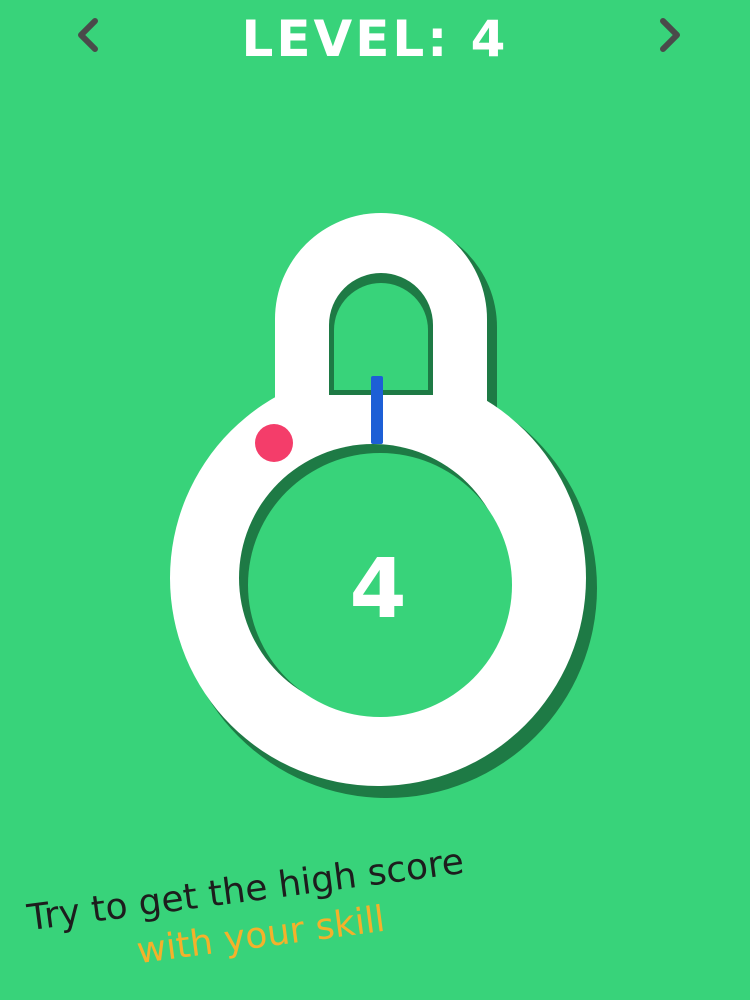 The height and width of the screenshot is (1000, 750). What do you see at coordinates (274, 443) in the screenshot?
I see `target-dot` at bounding box center [274, 443].